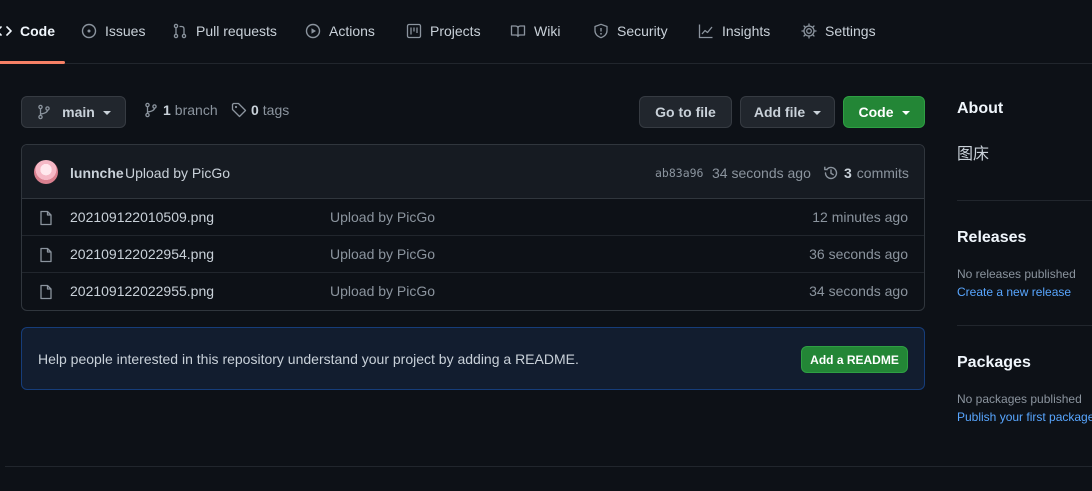 Image resolution: width=1092 pixels, height=491 pixels. What do you see at coordinates (113, 43) in the screenshot?
I see `tab-issues: Issues` at bounding box center [113, 43].